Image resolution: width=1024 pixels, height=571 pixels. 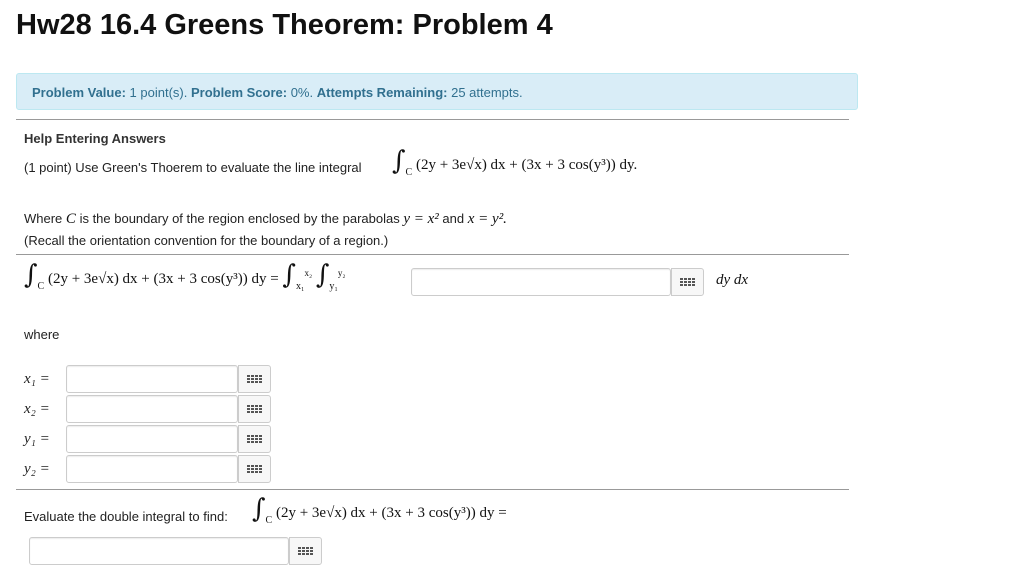 I want to click on problem-value-label: Problem Value:, so click(x=79, y=92).